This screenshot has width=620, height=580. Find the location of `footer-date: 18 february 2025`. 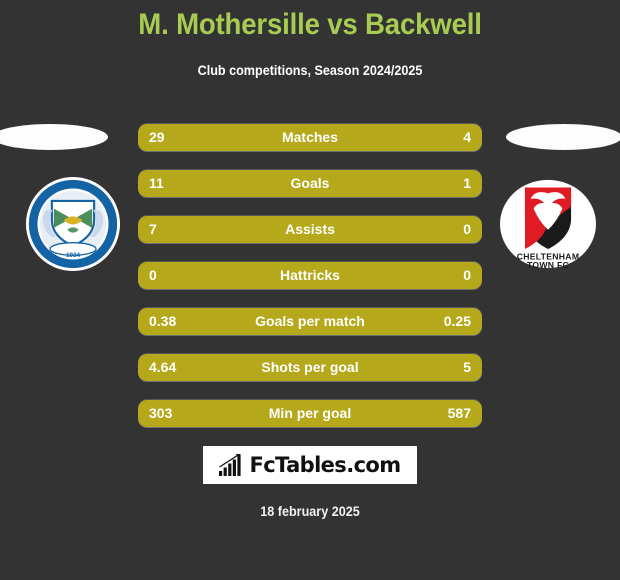

footer-date: 18 february 2025 is located at coordinates (310, 511).